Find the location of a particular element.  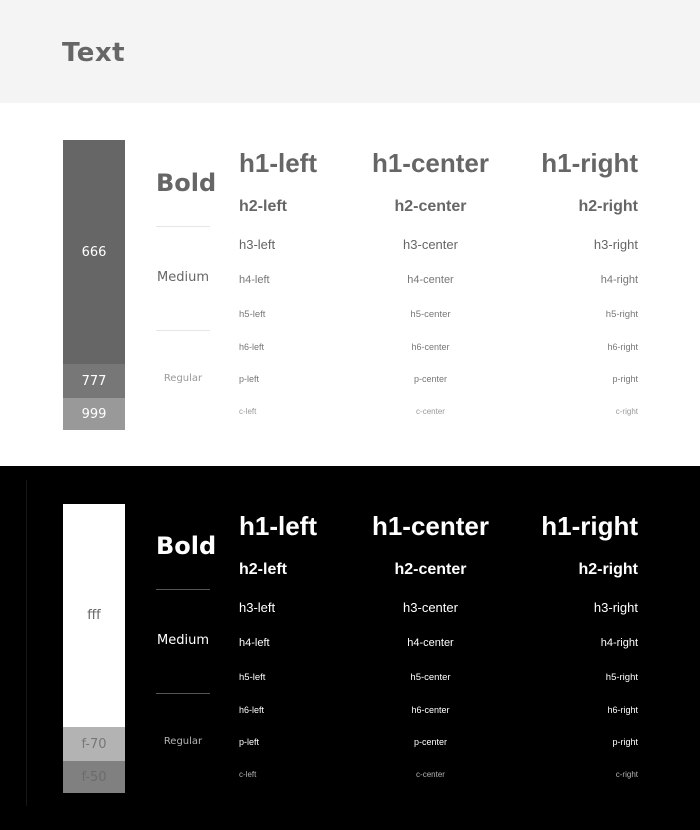

light-color-swatch-stack: 666 777 999 is located at coordinates (94, 285).